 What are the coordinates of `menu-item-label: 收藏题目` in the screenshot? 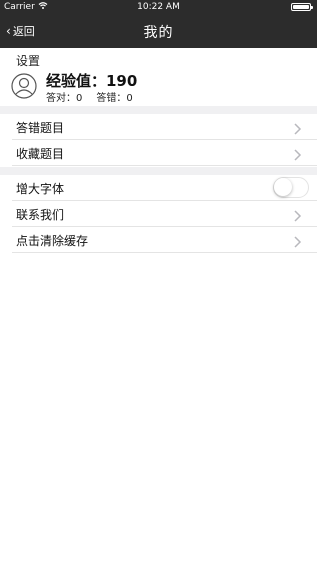 It's located at (40, 154).